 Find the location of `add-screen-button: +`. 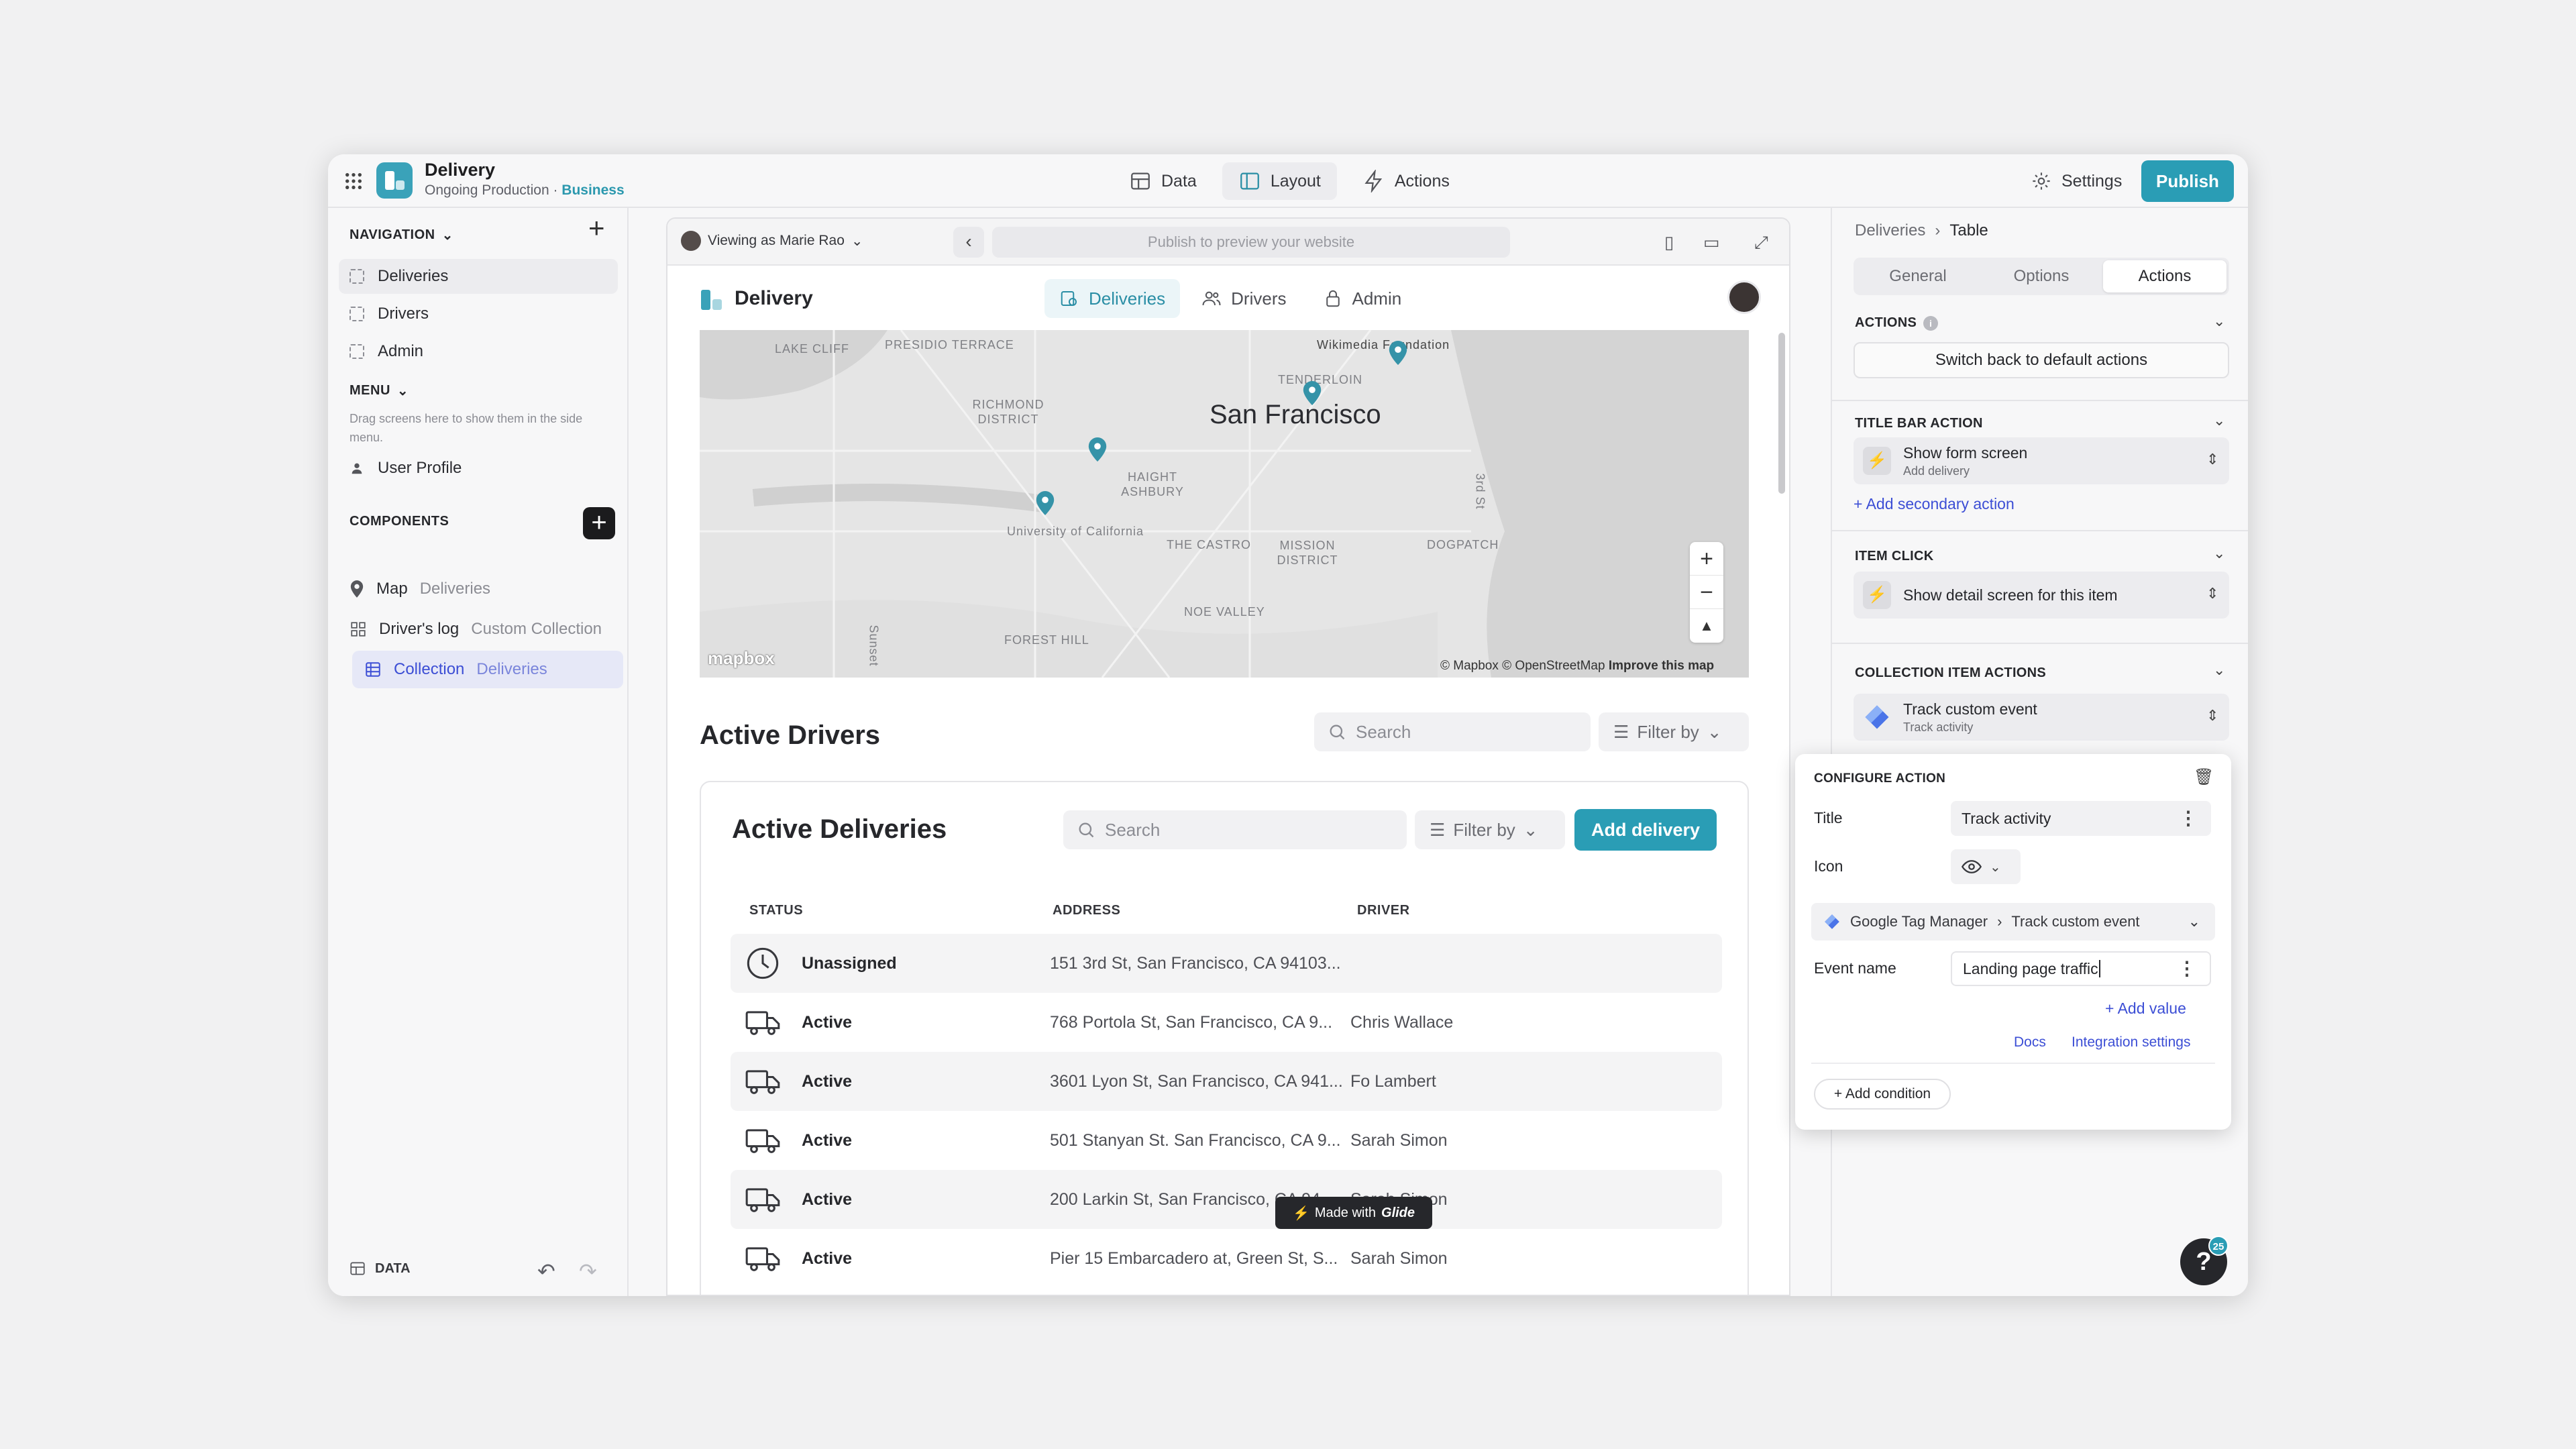

add-screen-button: + is located at coordinates (596, 228).